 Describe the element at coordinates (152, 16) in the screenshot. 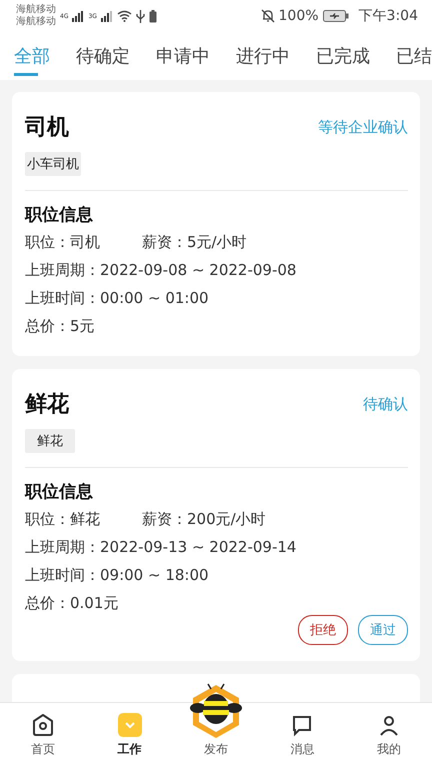

I see `battery-small-icon` at that location.